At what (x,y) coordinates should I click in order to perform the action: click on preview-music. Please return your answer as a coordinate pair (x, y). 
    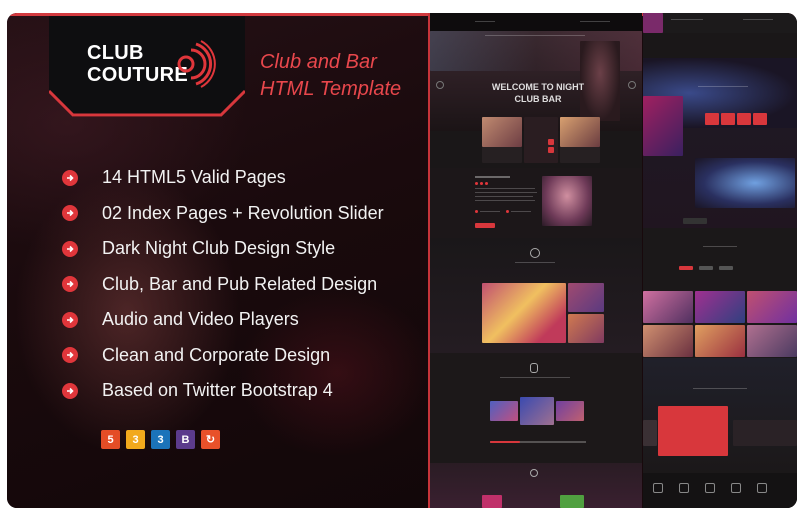
    Looking at the image, I should click on (536, 408).